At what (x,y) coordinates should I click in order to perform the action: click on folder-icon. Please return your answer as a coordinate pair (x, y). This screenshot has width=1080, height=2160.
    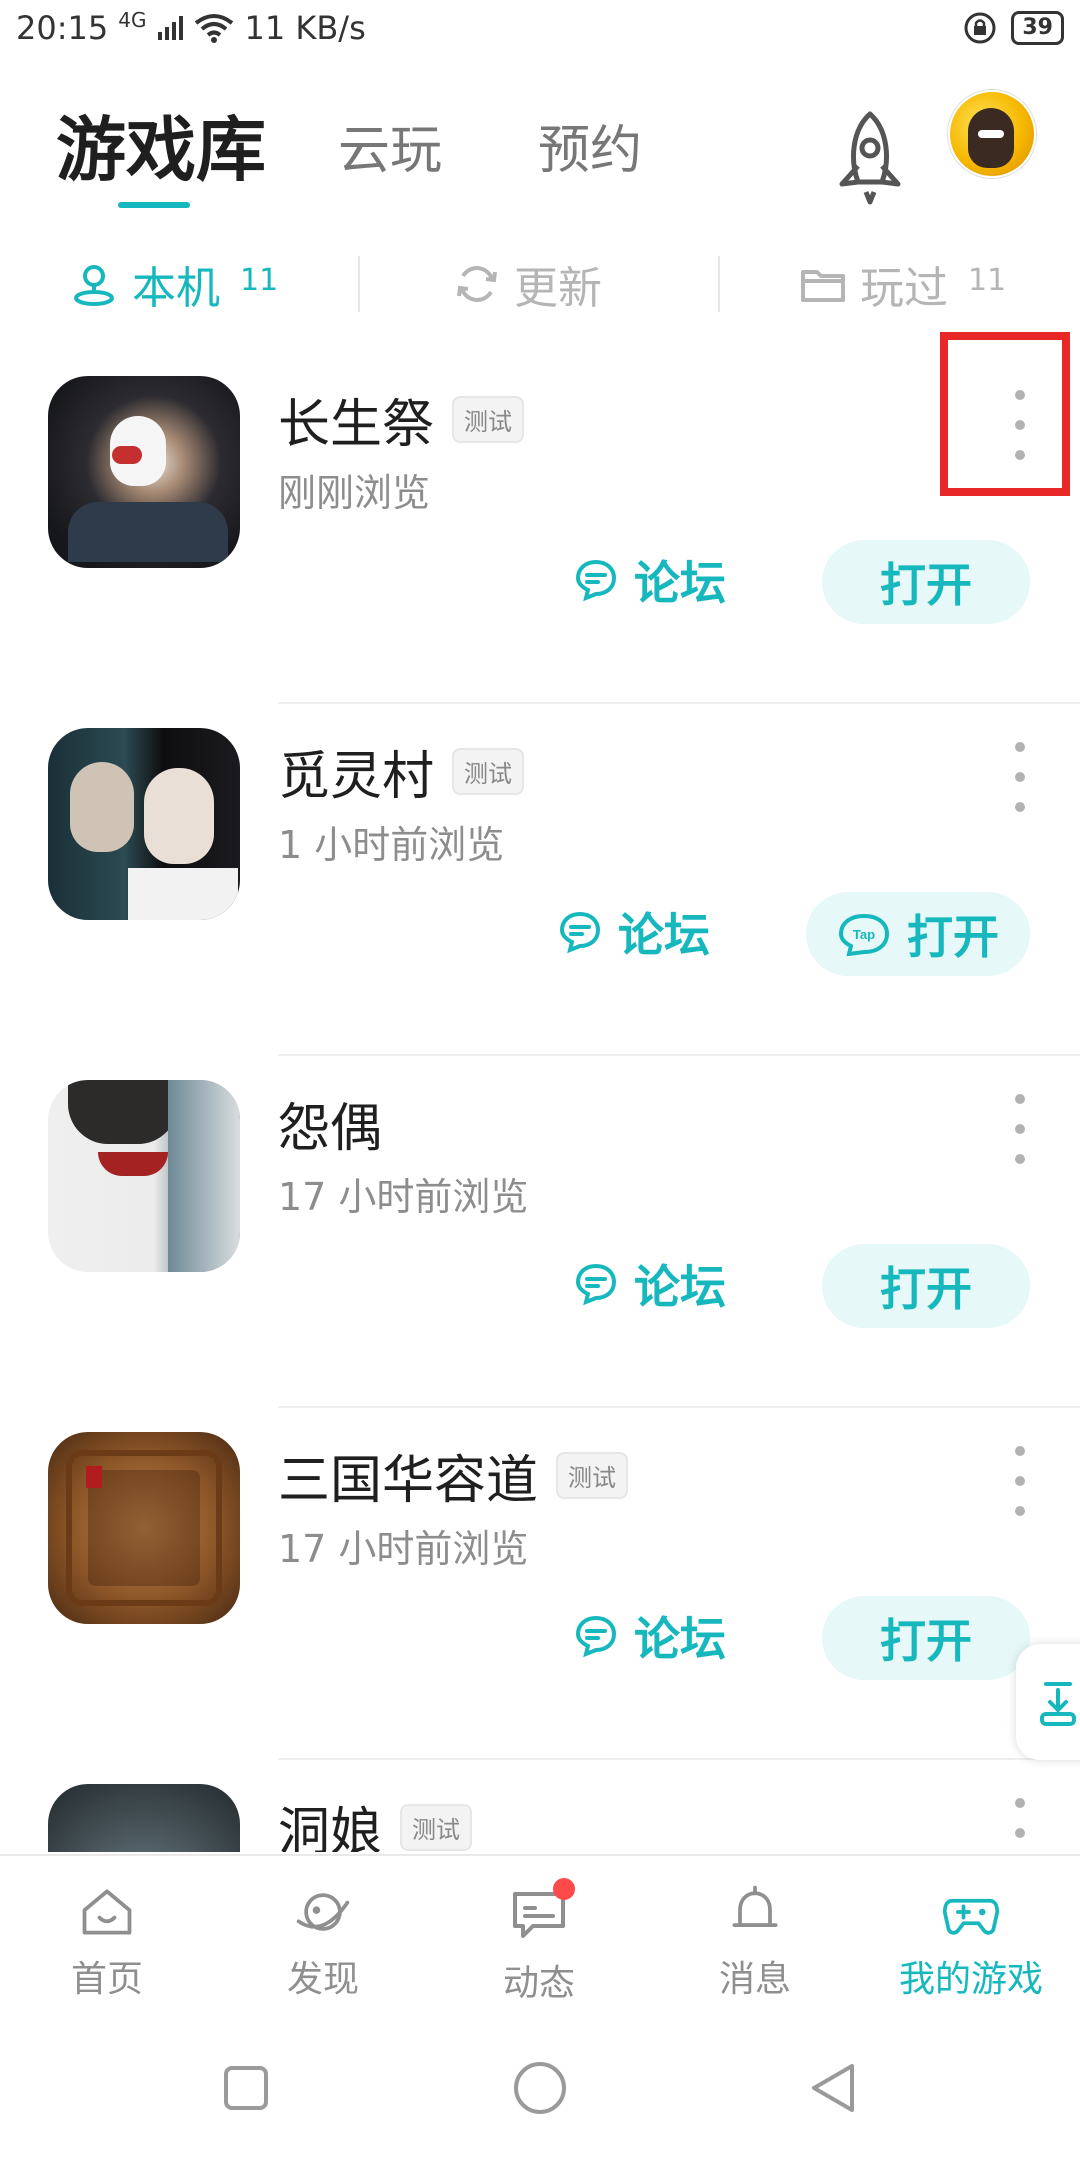
    Looking at the image, I should click on (823, 286).